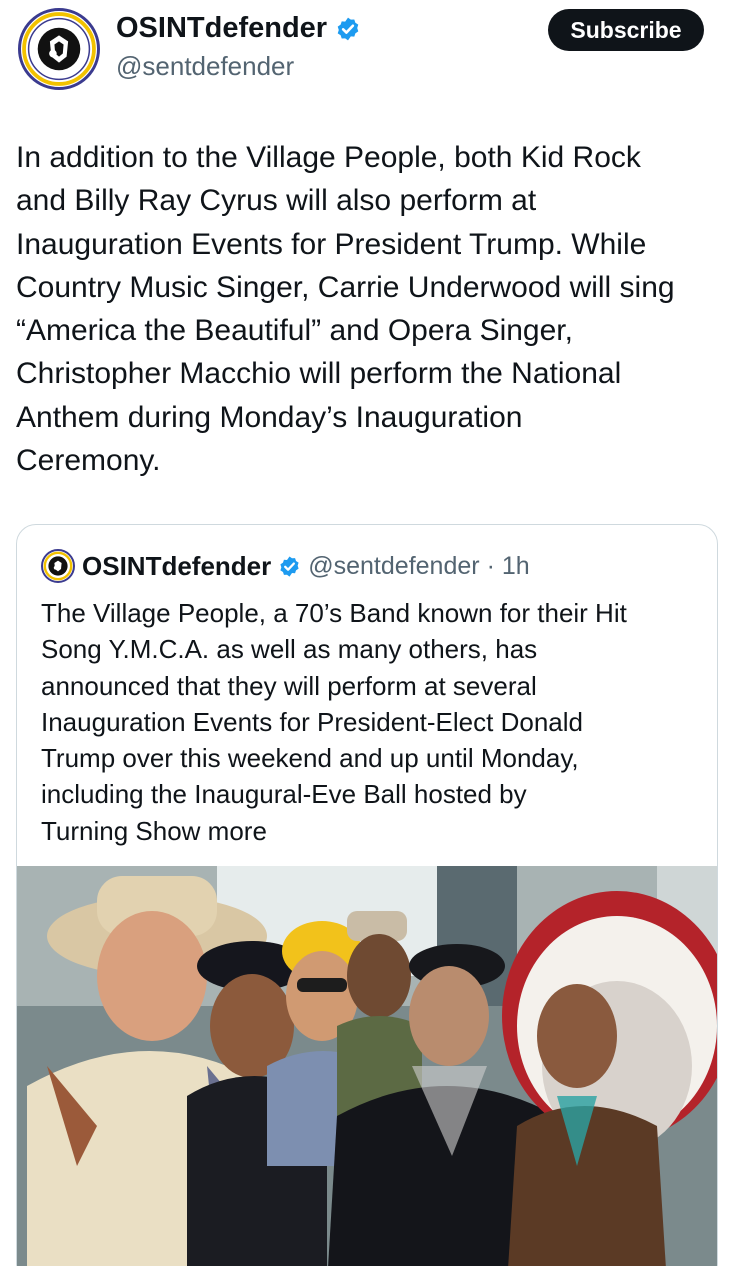  What do you see at coordinates (367, 1273) in the screenshot?
I see `bottom-edge` at bounding box center [367, 1273].